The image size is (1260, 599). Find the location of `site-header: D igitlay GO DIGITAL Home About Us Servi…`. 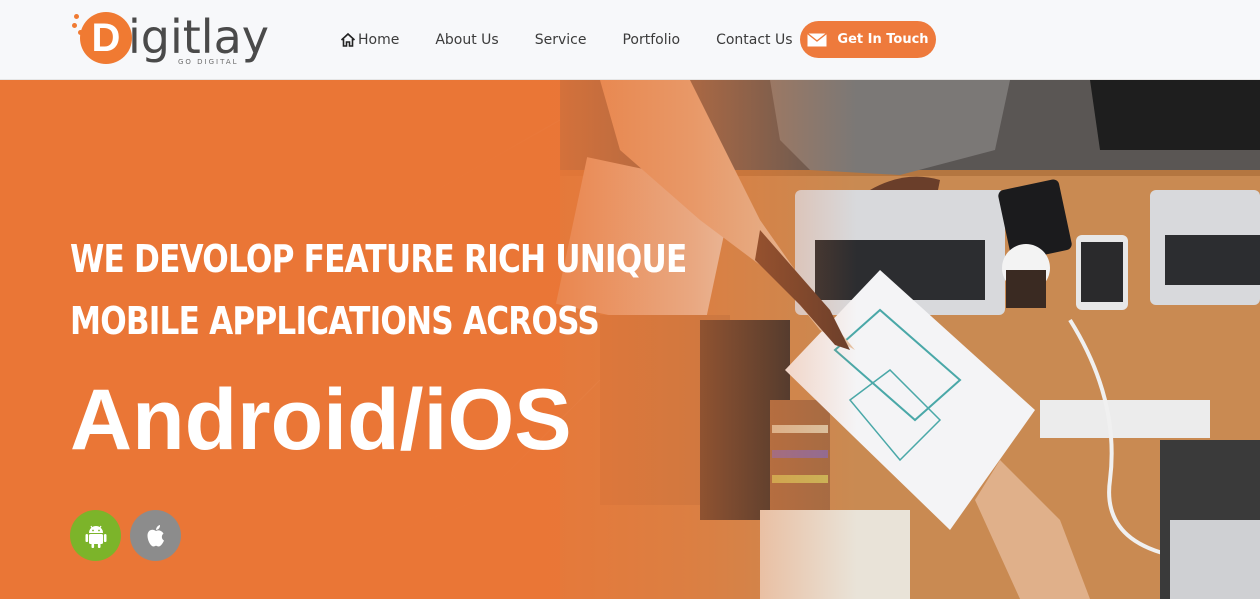

site-header: D igitlay GO DIGITAL Home About Us Servi… is located at coordinates (630, 40).